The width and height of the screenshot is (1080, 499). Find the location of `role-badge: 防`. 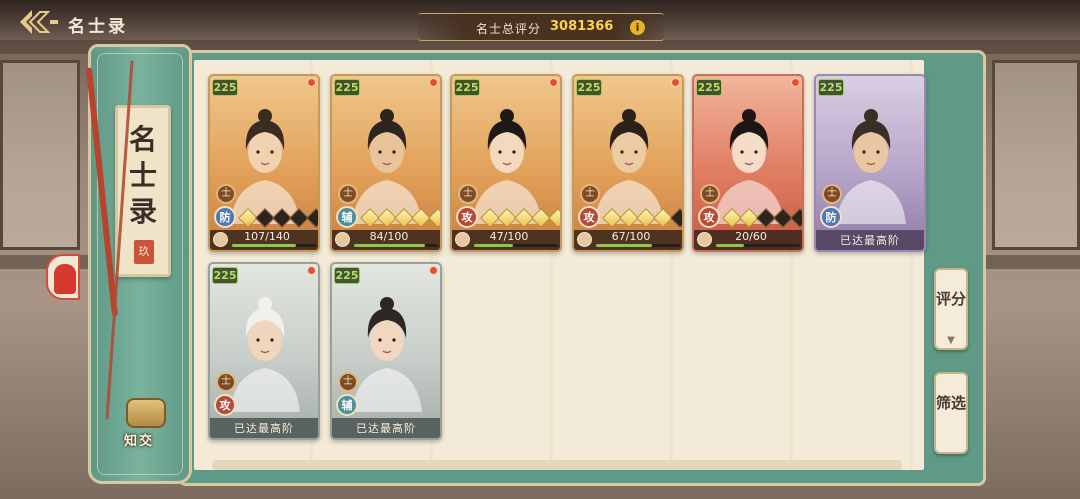

role-badge: 防 is located at coordinates (831, 217).